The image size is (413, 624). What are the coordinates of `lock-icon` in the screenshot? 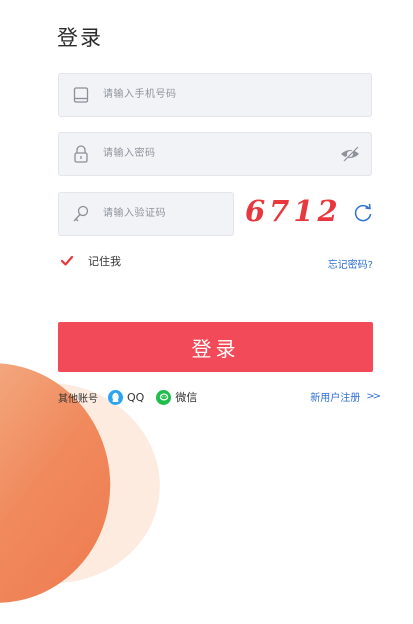 It's located at (81, 154).